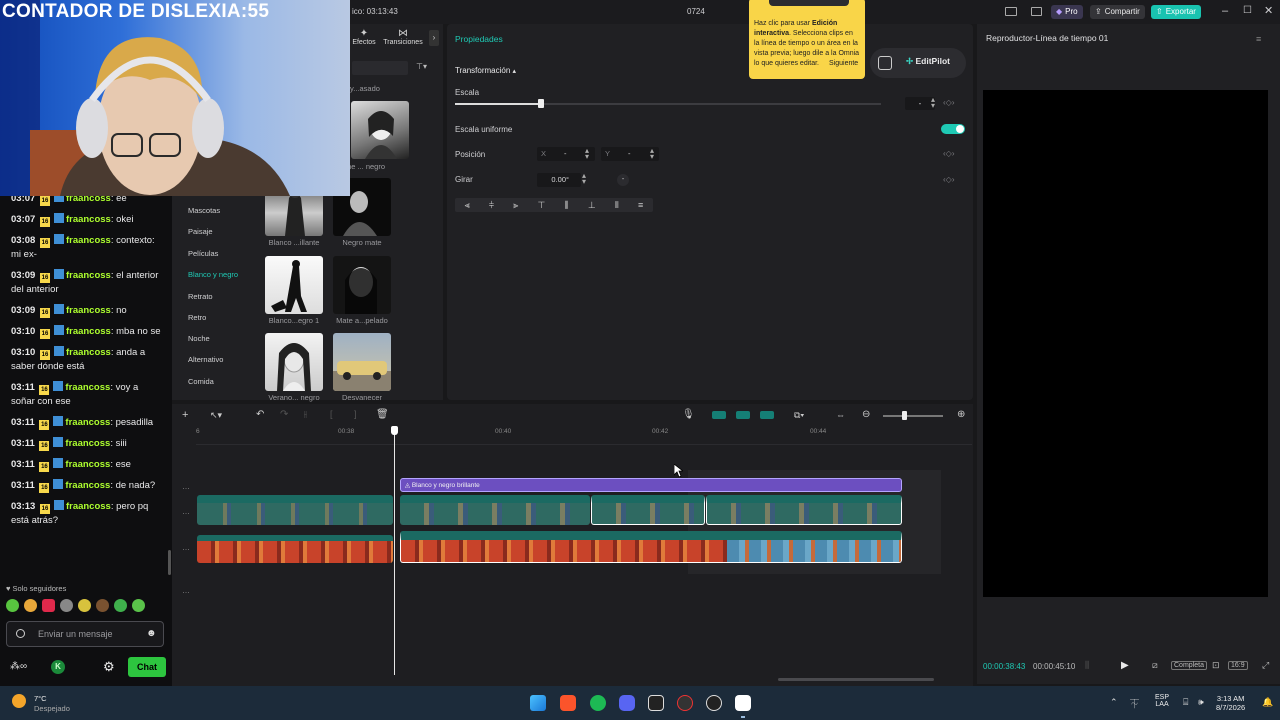 Image resolution: width=1280 pixels, height=720 pixels. What do you see at coordinates (1162, 701) in the screenshot?
I see `language-indicator: ESP LAA` at bounding box center [1162, 701].